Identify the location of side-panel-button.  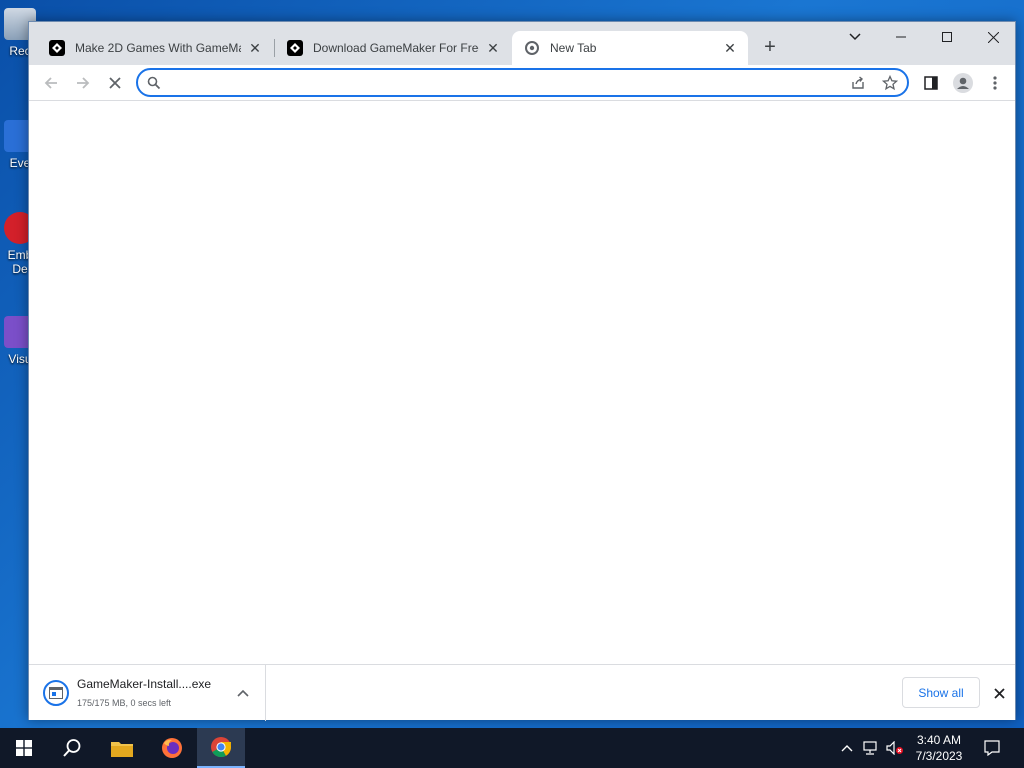
(931, 83).